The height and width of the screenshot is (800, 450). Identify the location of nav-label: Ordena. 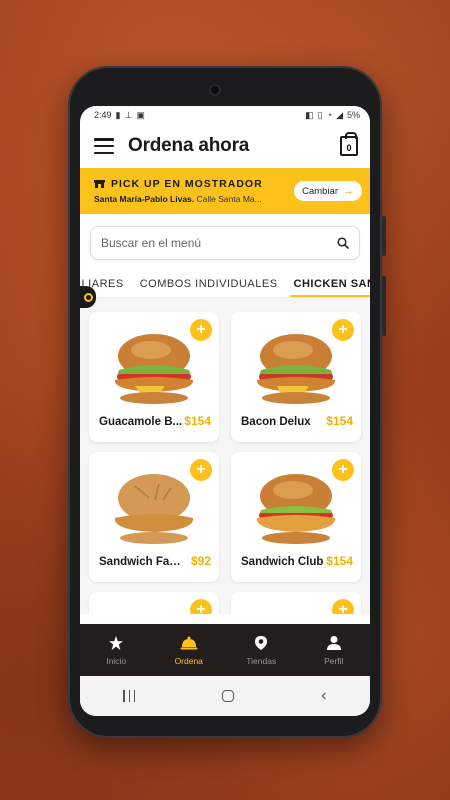
(188, 660).